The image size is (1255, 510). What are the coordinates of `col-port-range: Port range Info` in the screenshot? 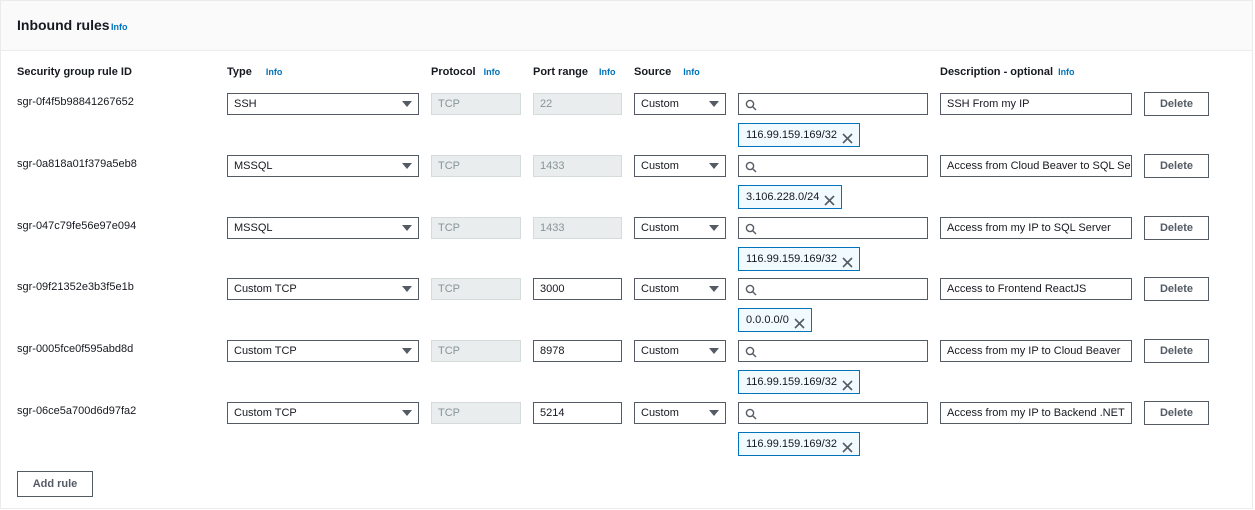 It's located at (574, 72).